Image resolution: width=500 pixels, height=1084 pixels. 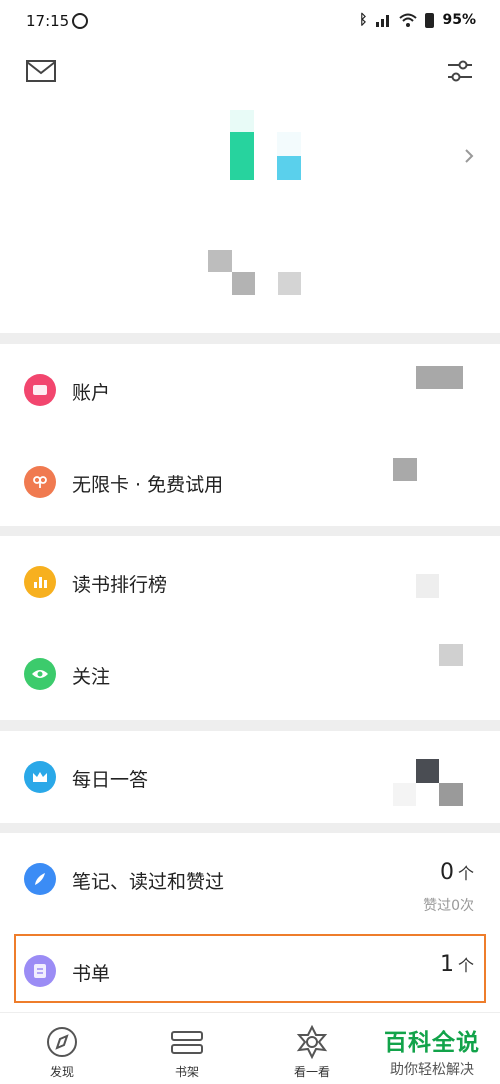 What do you see at coordinates (250, 674) in the screenshot?
I see `menu-item-follow: 关注` at bounding box center [250, 674].